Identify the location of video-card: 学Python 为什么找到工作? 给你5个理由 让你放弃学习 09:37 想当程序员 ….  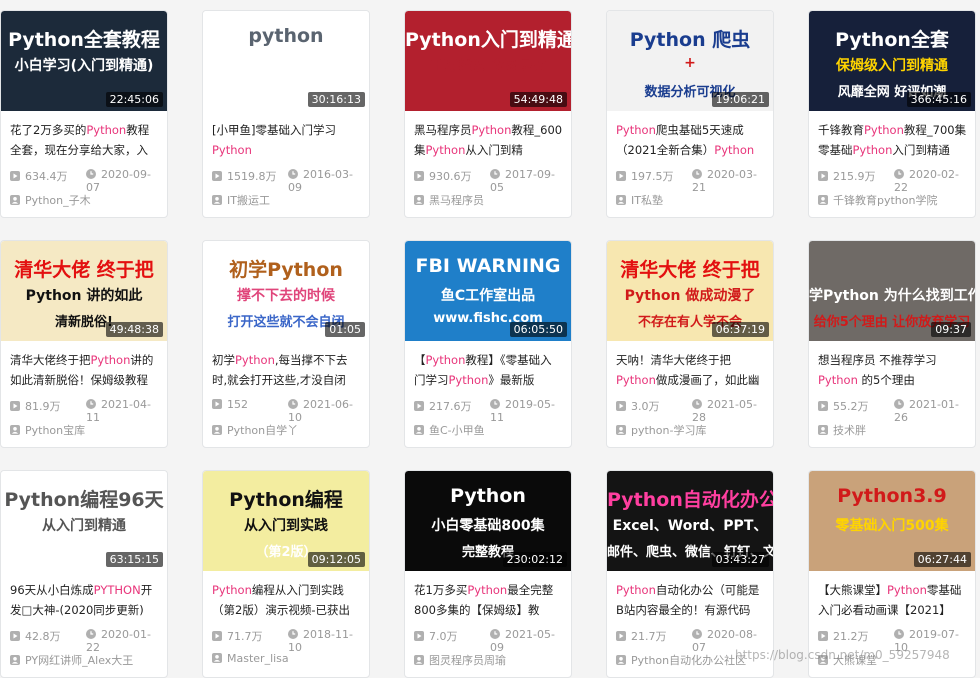
(892, 344).